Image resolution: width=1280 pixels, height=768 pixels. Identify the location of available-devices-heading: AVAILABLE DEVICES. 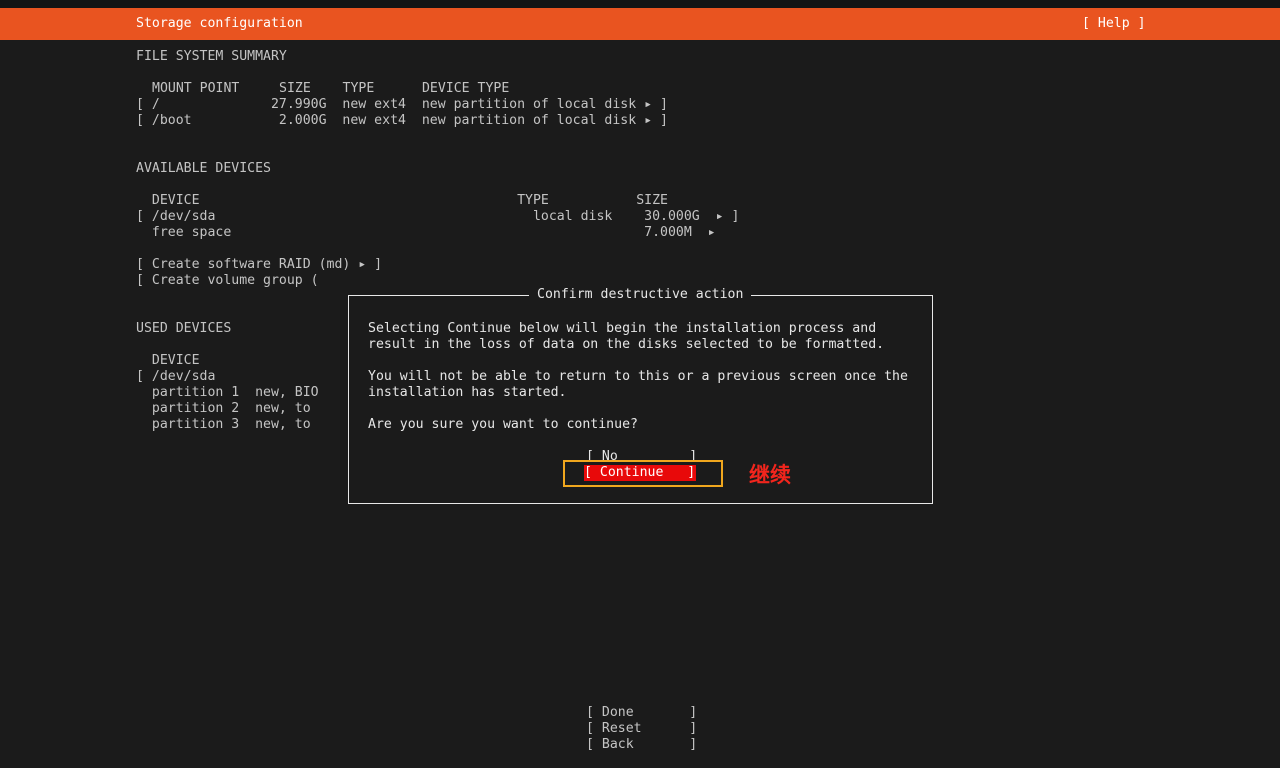
(203, 168).